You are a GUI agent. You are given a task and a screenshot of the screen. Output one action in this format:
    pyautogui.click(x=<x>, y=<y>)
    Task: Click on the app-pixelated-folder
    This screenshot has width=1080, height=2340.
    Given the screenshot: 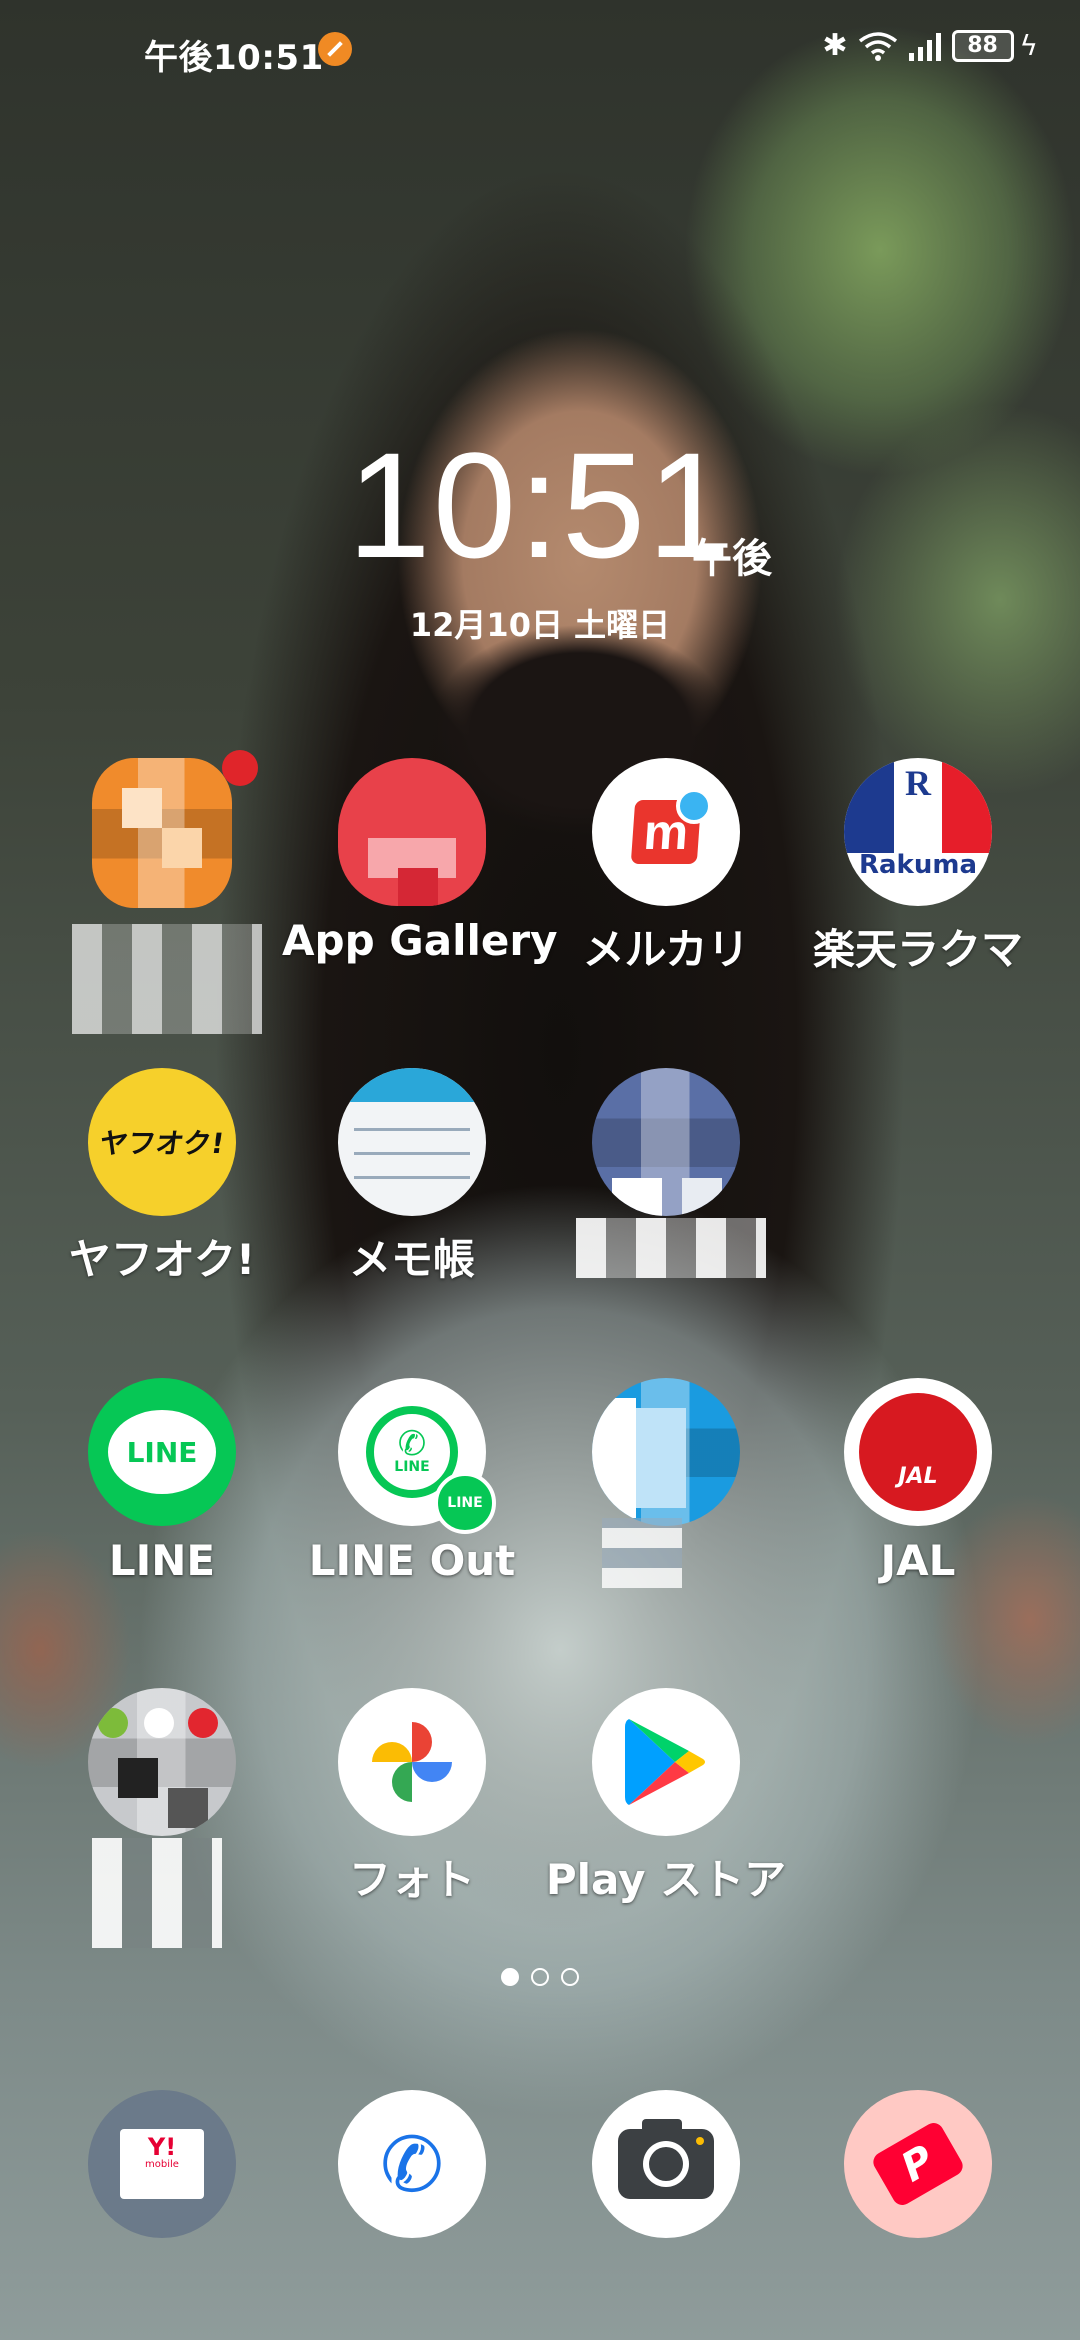 What is the action you would take?
    pyautogui.click(x=162, y=1818)
    